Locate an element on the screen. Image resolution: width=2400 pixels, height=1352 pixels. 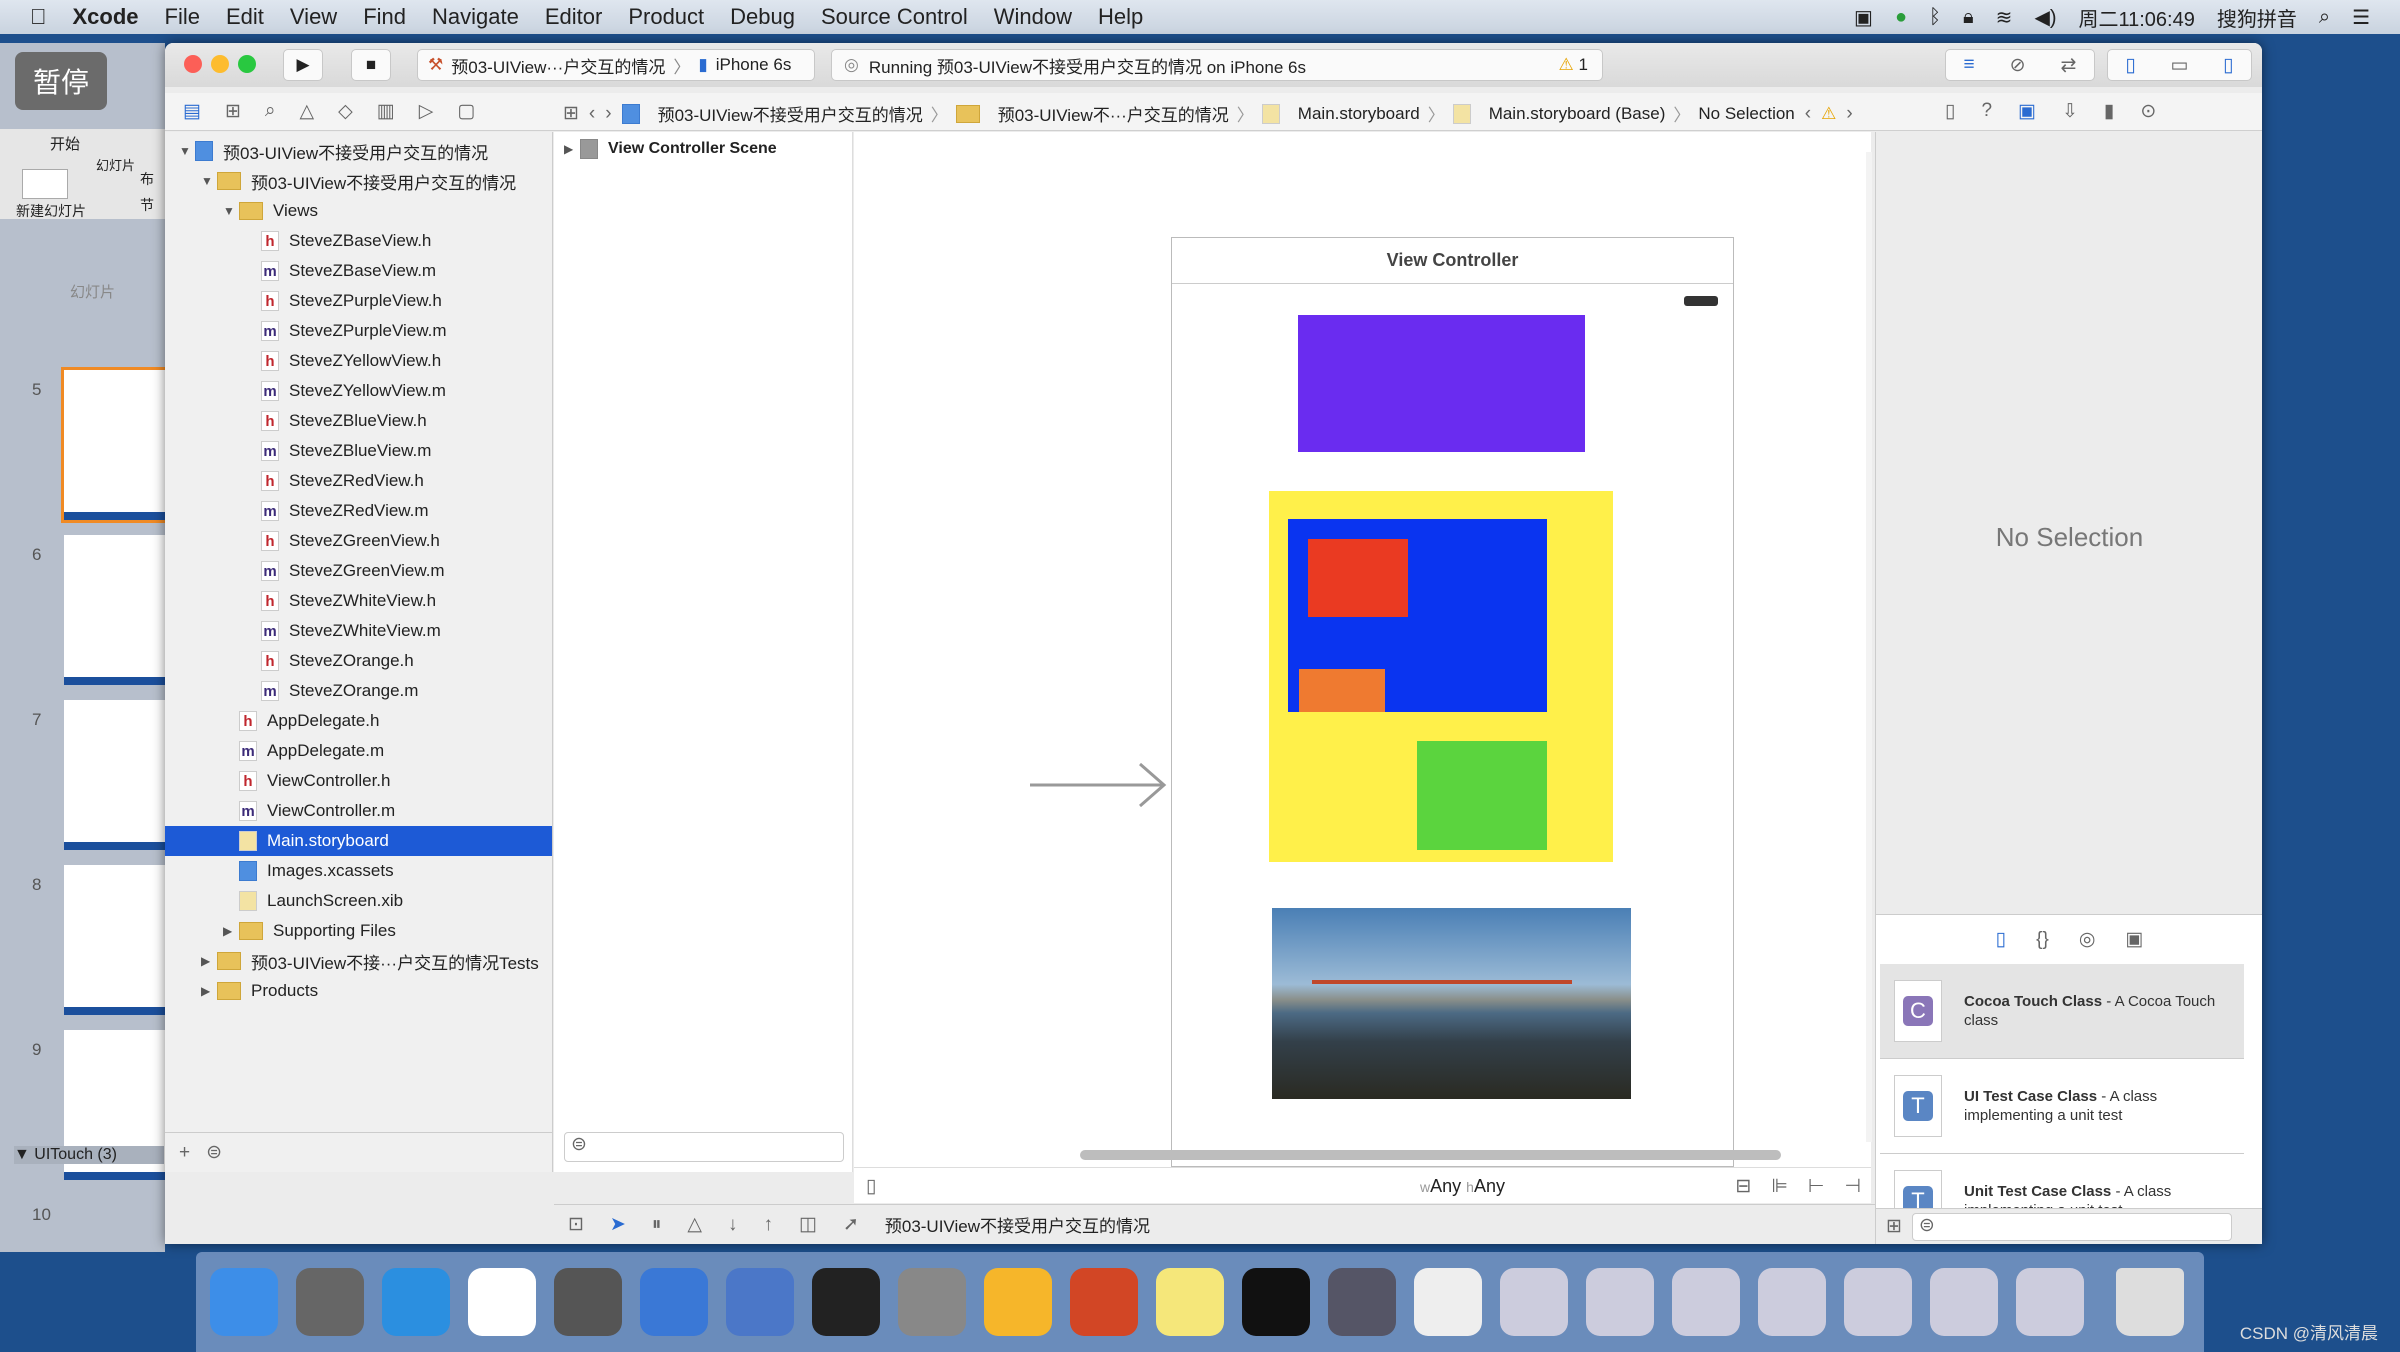
slides-pane-tab: 幻灯片 is located at coordinates (92, 291).